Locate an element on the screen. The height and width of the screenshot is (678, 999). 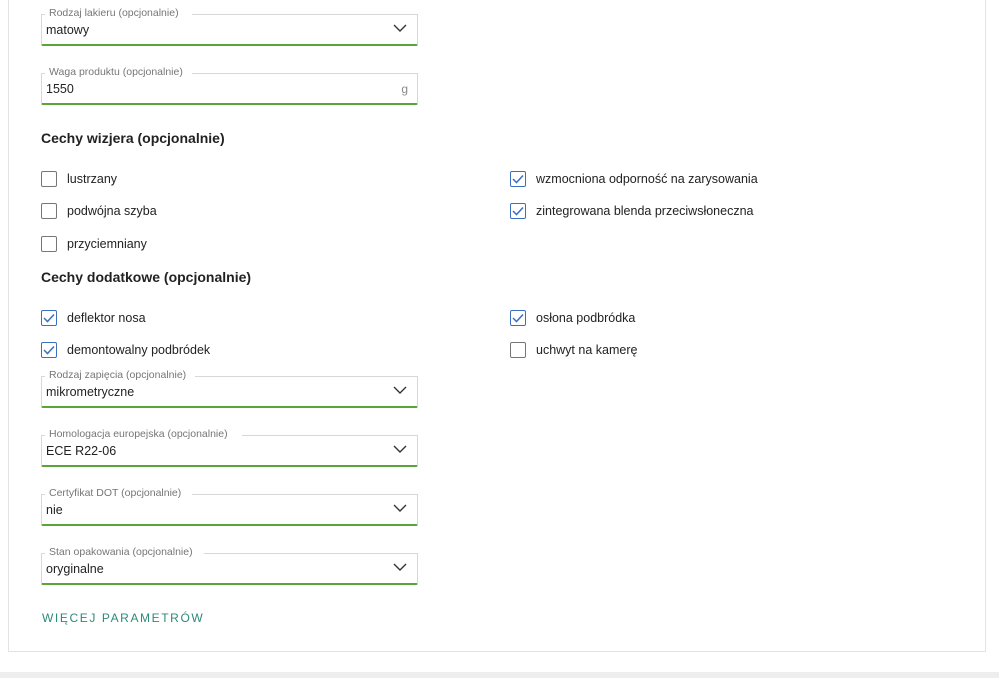
dot-certificate-label: Certyfikat DOT (opcjonalnie) is located at coordinates (115, 493).